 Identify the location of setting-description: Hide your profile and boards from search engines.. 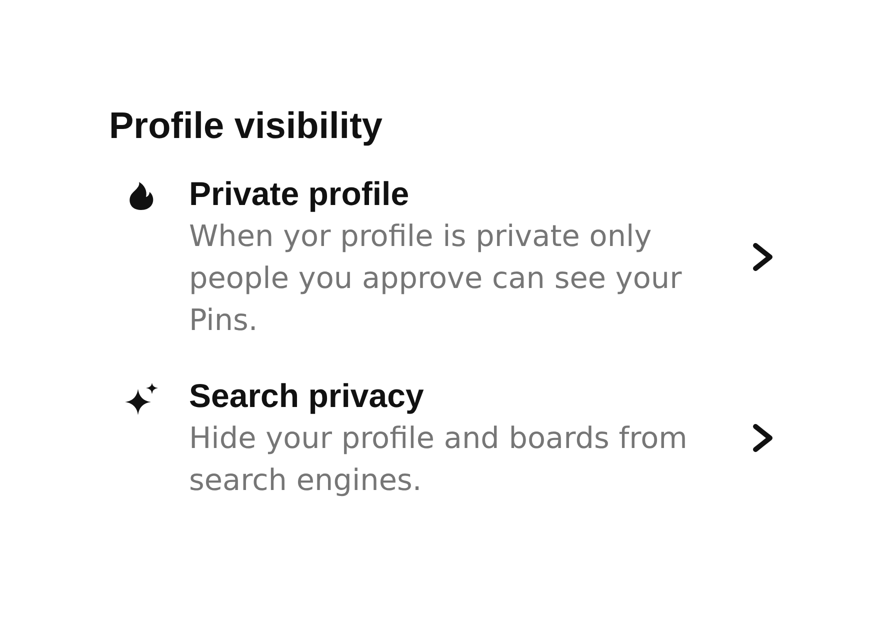
(438, 459).